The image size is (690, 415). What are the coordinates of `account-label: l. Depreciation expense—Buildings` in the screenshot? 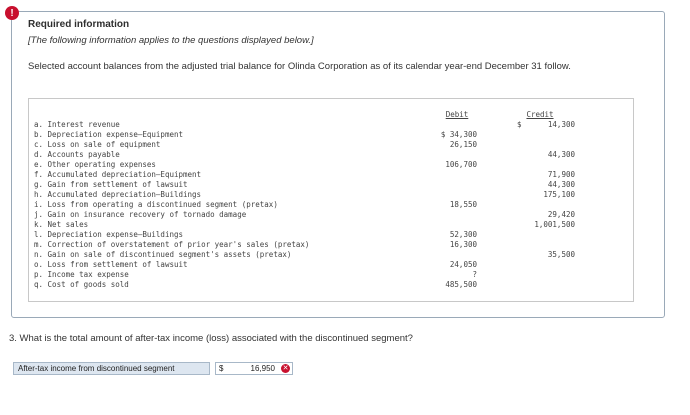 It's located at (109, 234).